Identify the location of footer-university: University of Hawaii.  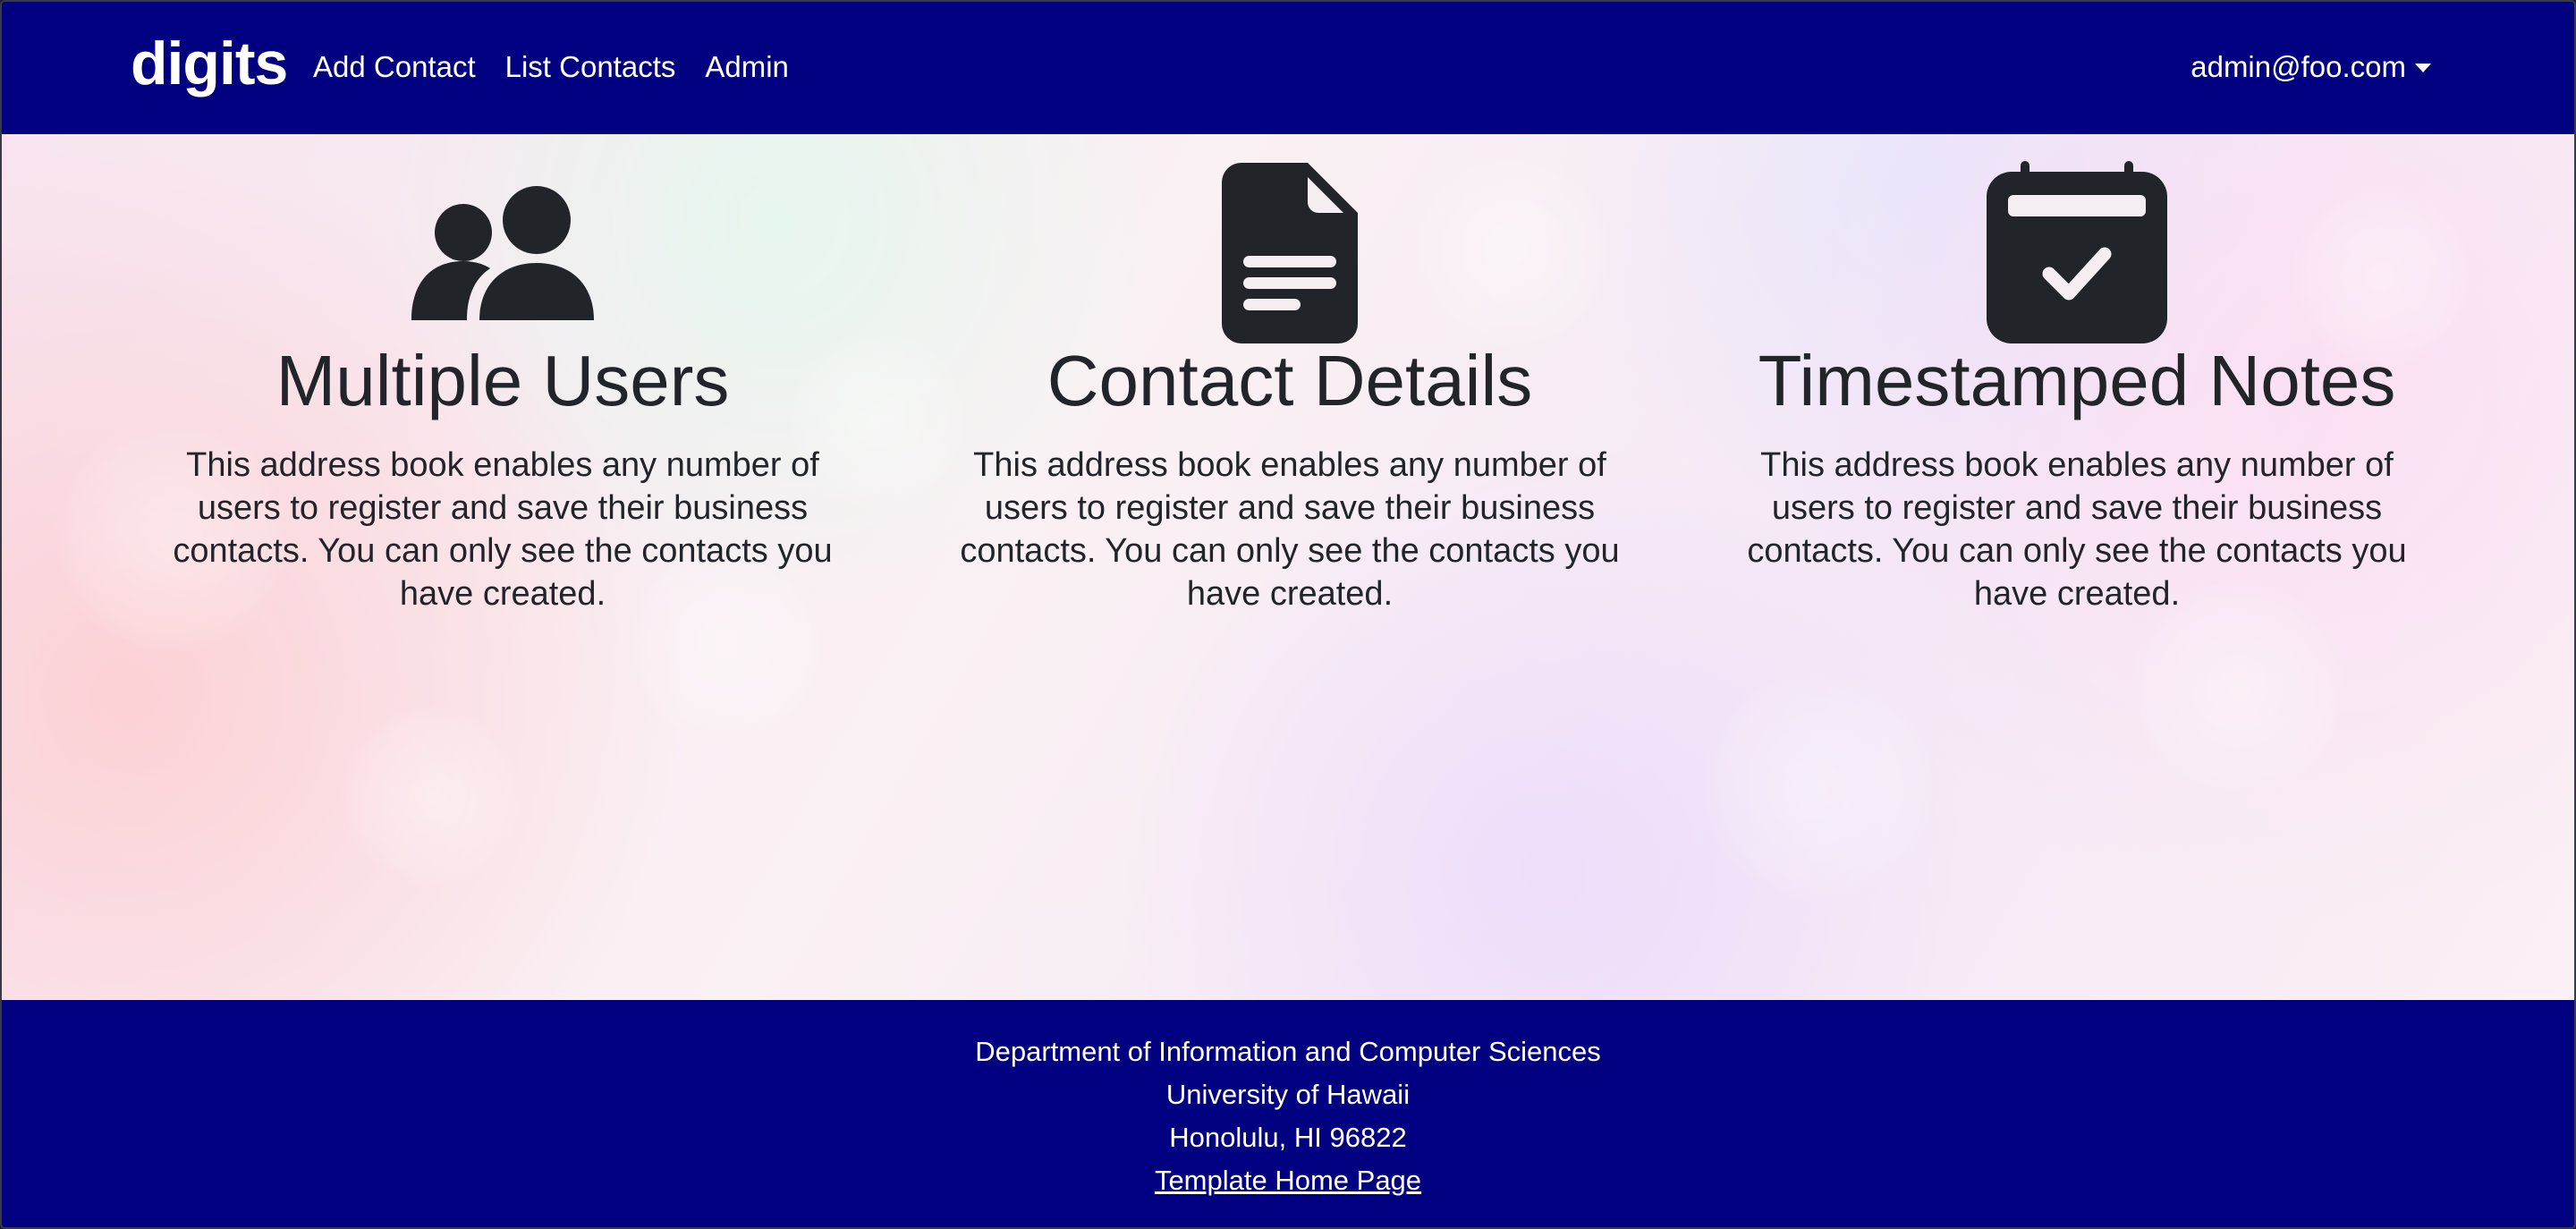
(1288, 1094).